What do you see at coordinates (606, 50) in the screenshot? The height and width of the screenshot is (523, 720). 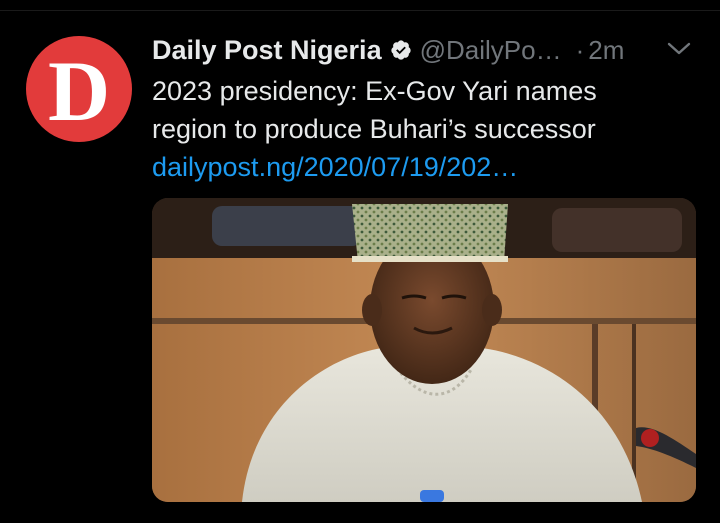 I see `tweet-timestamp: 2m` at bounding box center [606, 50].